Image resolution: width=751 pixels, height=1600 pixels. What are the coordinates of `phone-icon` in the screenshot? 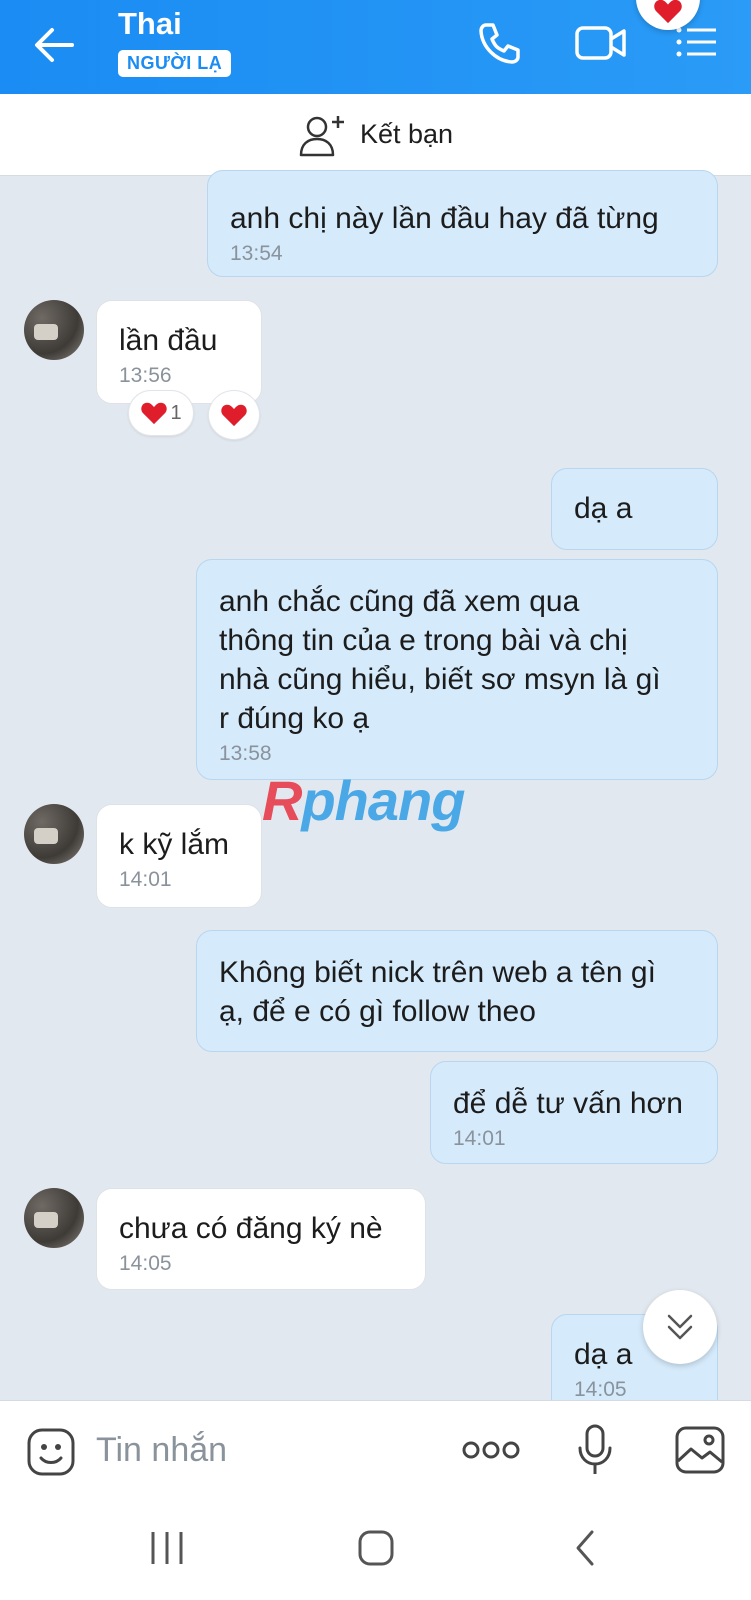 It's located at (499, 43).